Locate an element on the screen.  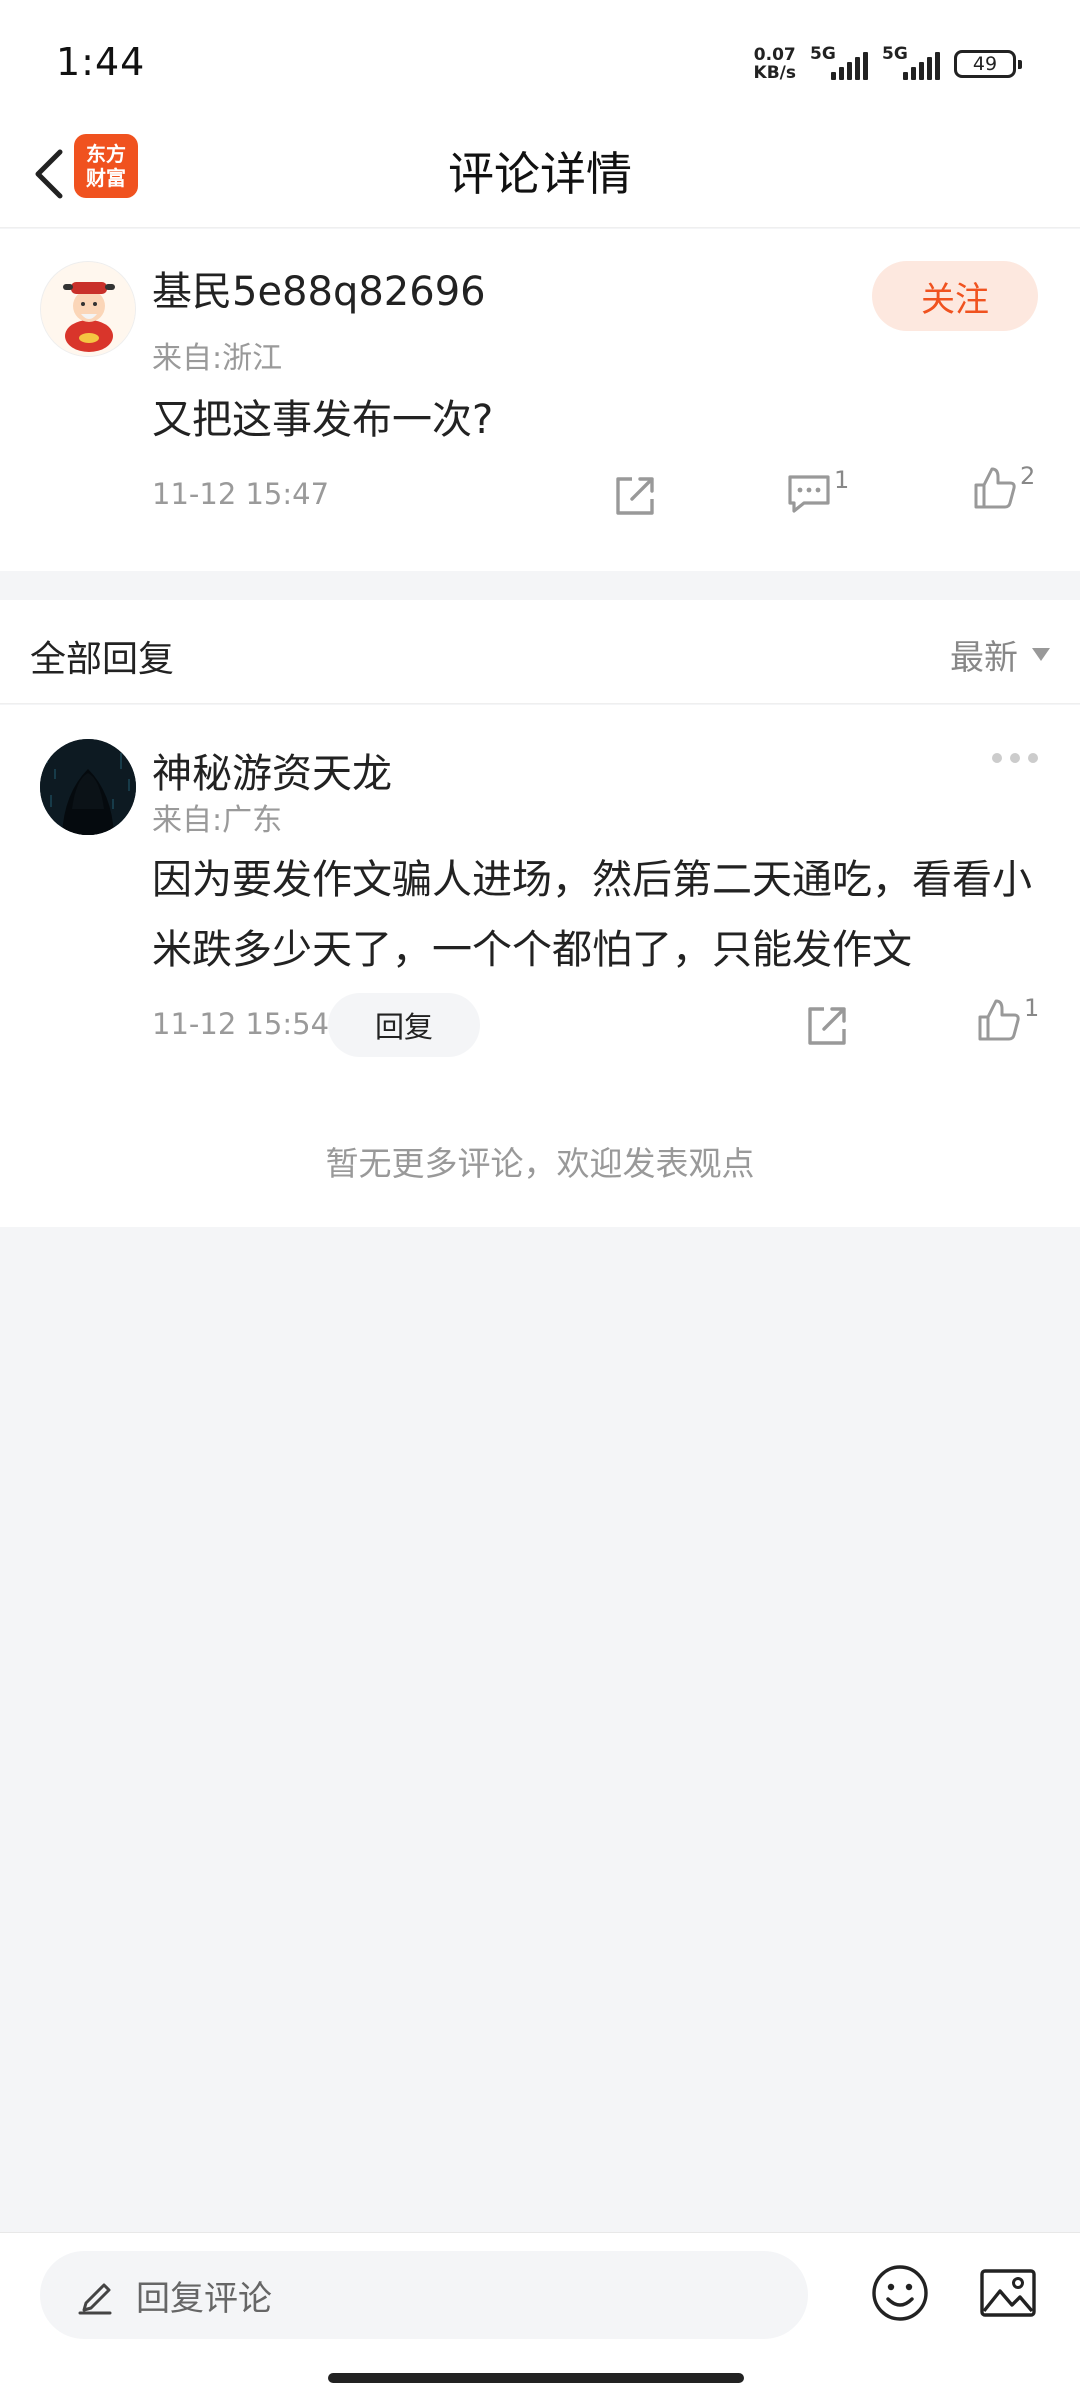
location-label: 来自:浙江 is located at coordinates (217, 358).